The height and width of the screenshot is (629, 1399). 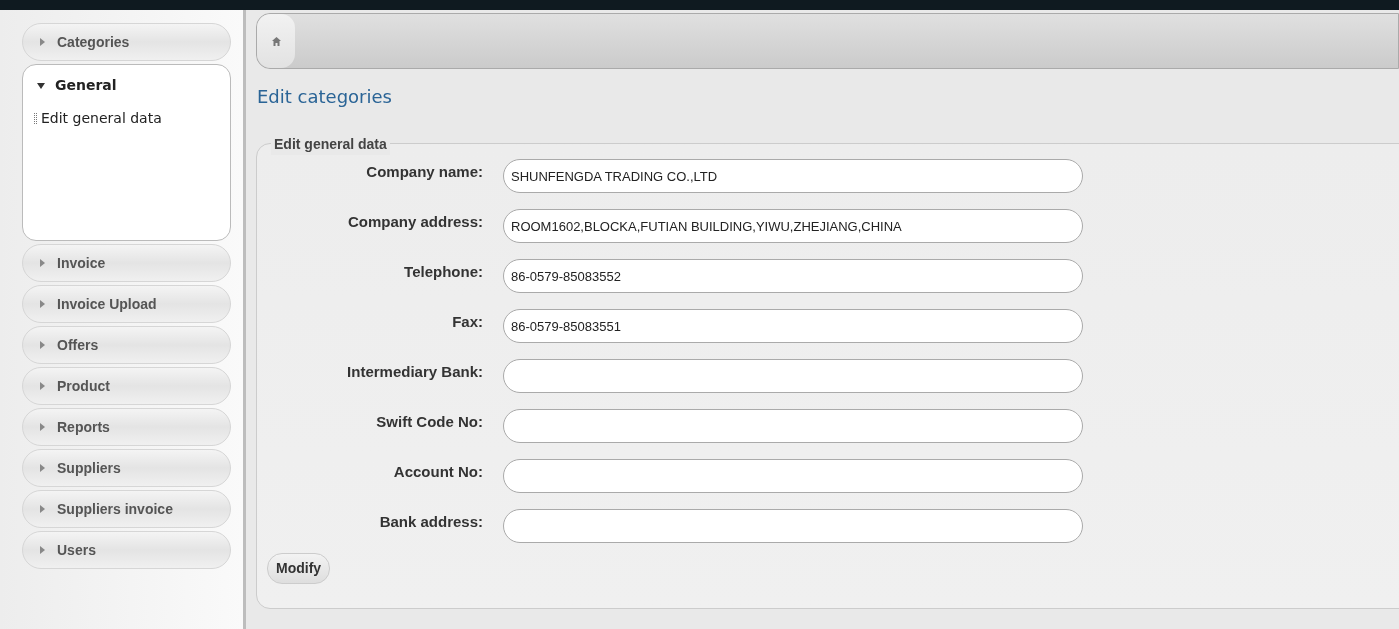 I want to click on sidebar-item: Suppliers, so click(x=126, y=468).